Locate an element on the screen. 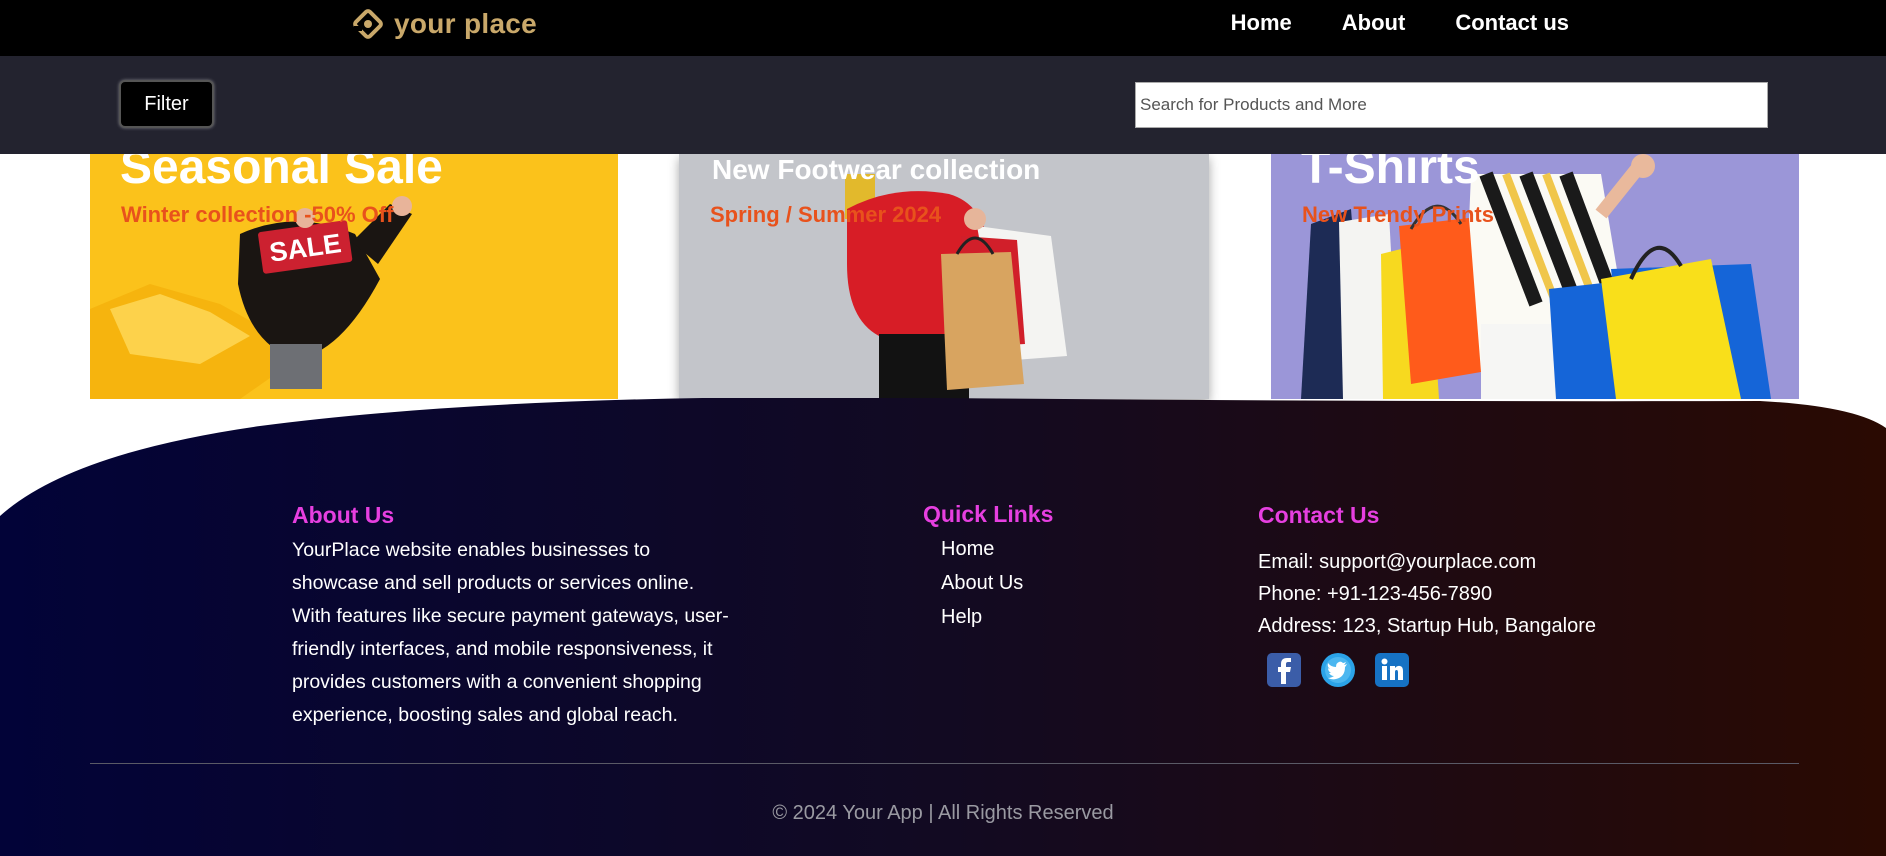  quick-links-heading: Quick Links is located at coordinates (988, 514).